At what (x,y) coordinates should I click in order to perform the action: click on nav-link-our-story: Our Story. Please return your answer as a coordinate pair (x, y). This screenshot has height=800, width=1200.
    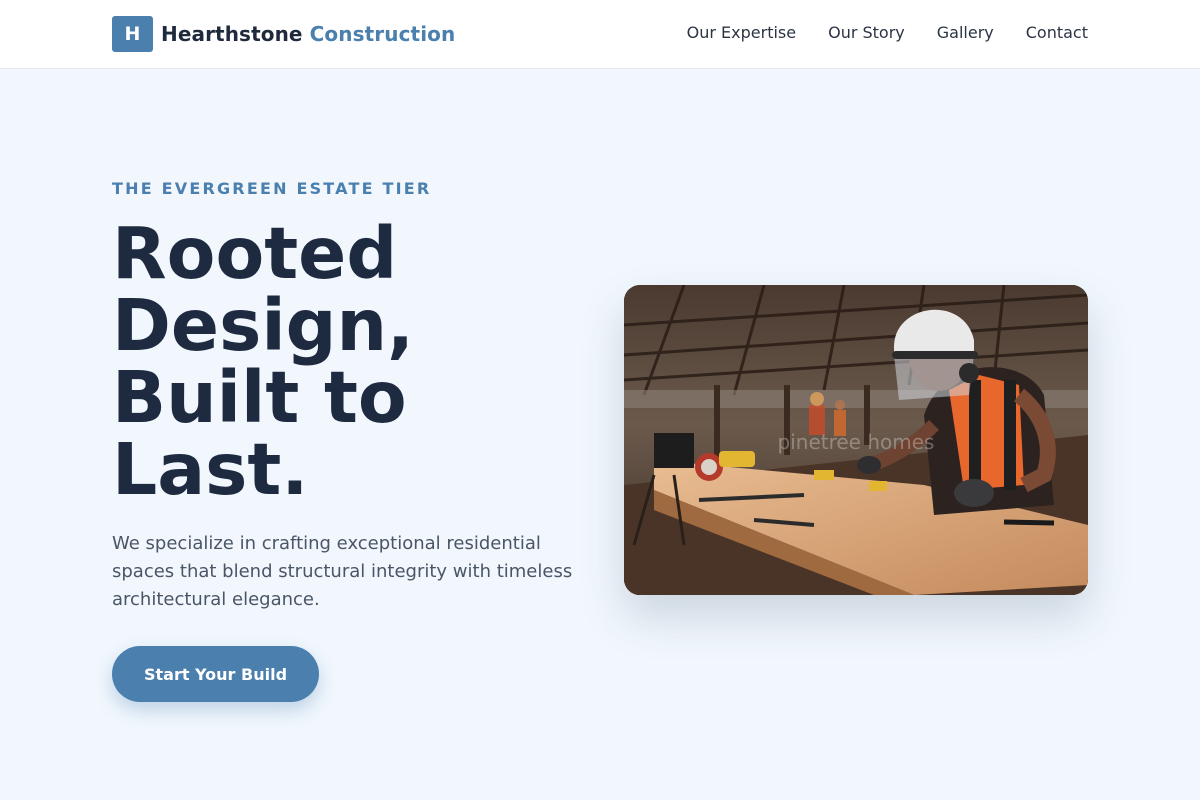
    Looking at the image, I should click on (866, 33).